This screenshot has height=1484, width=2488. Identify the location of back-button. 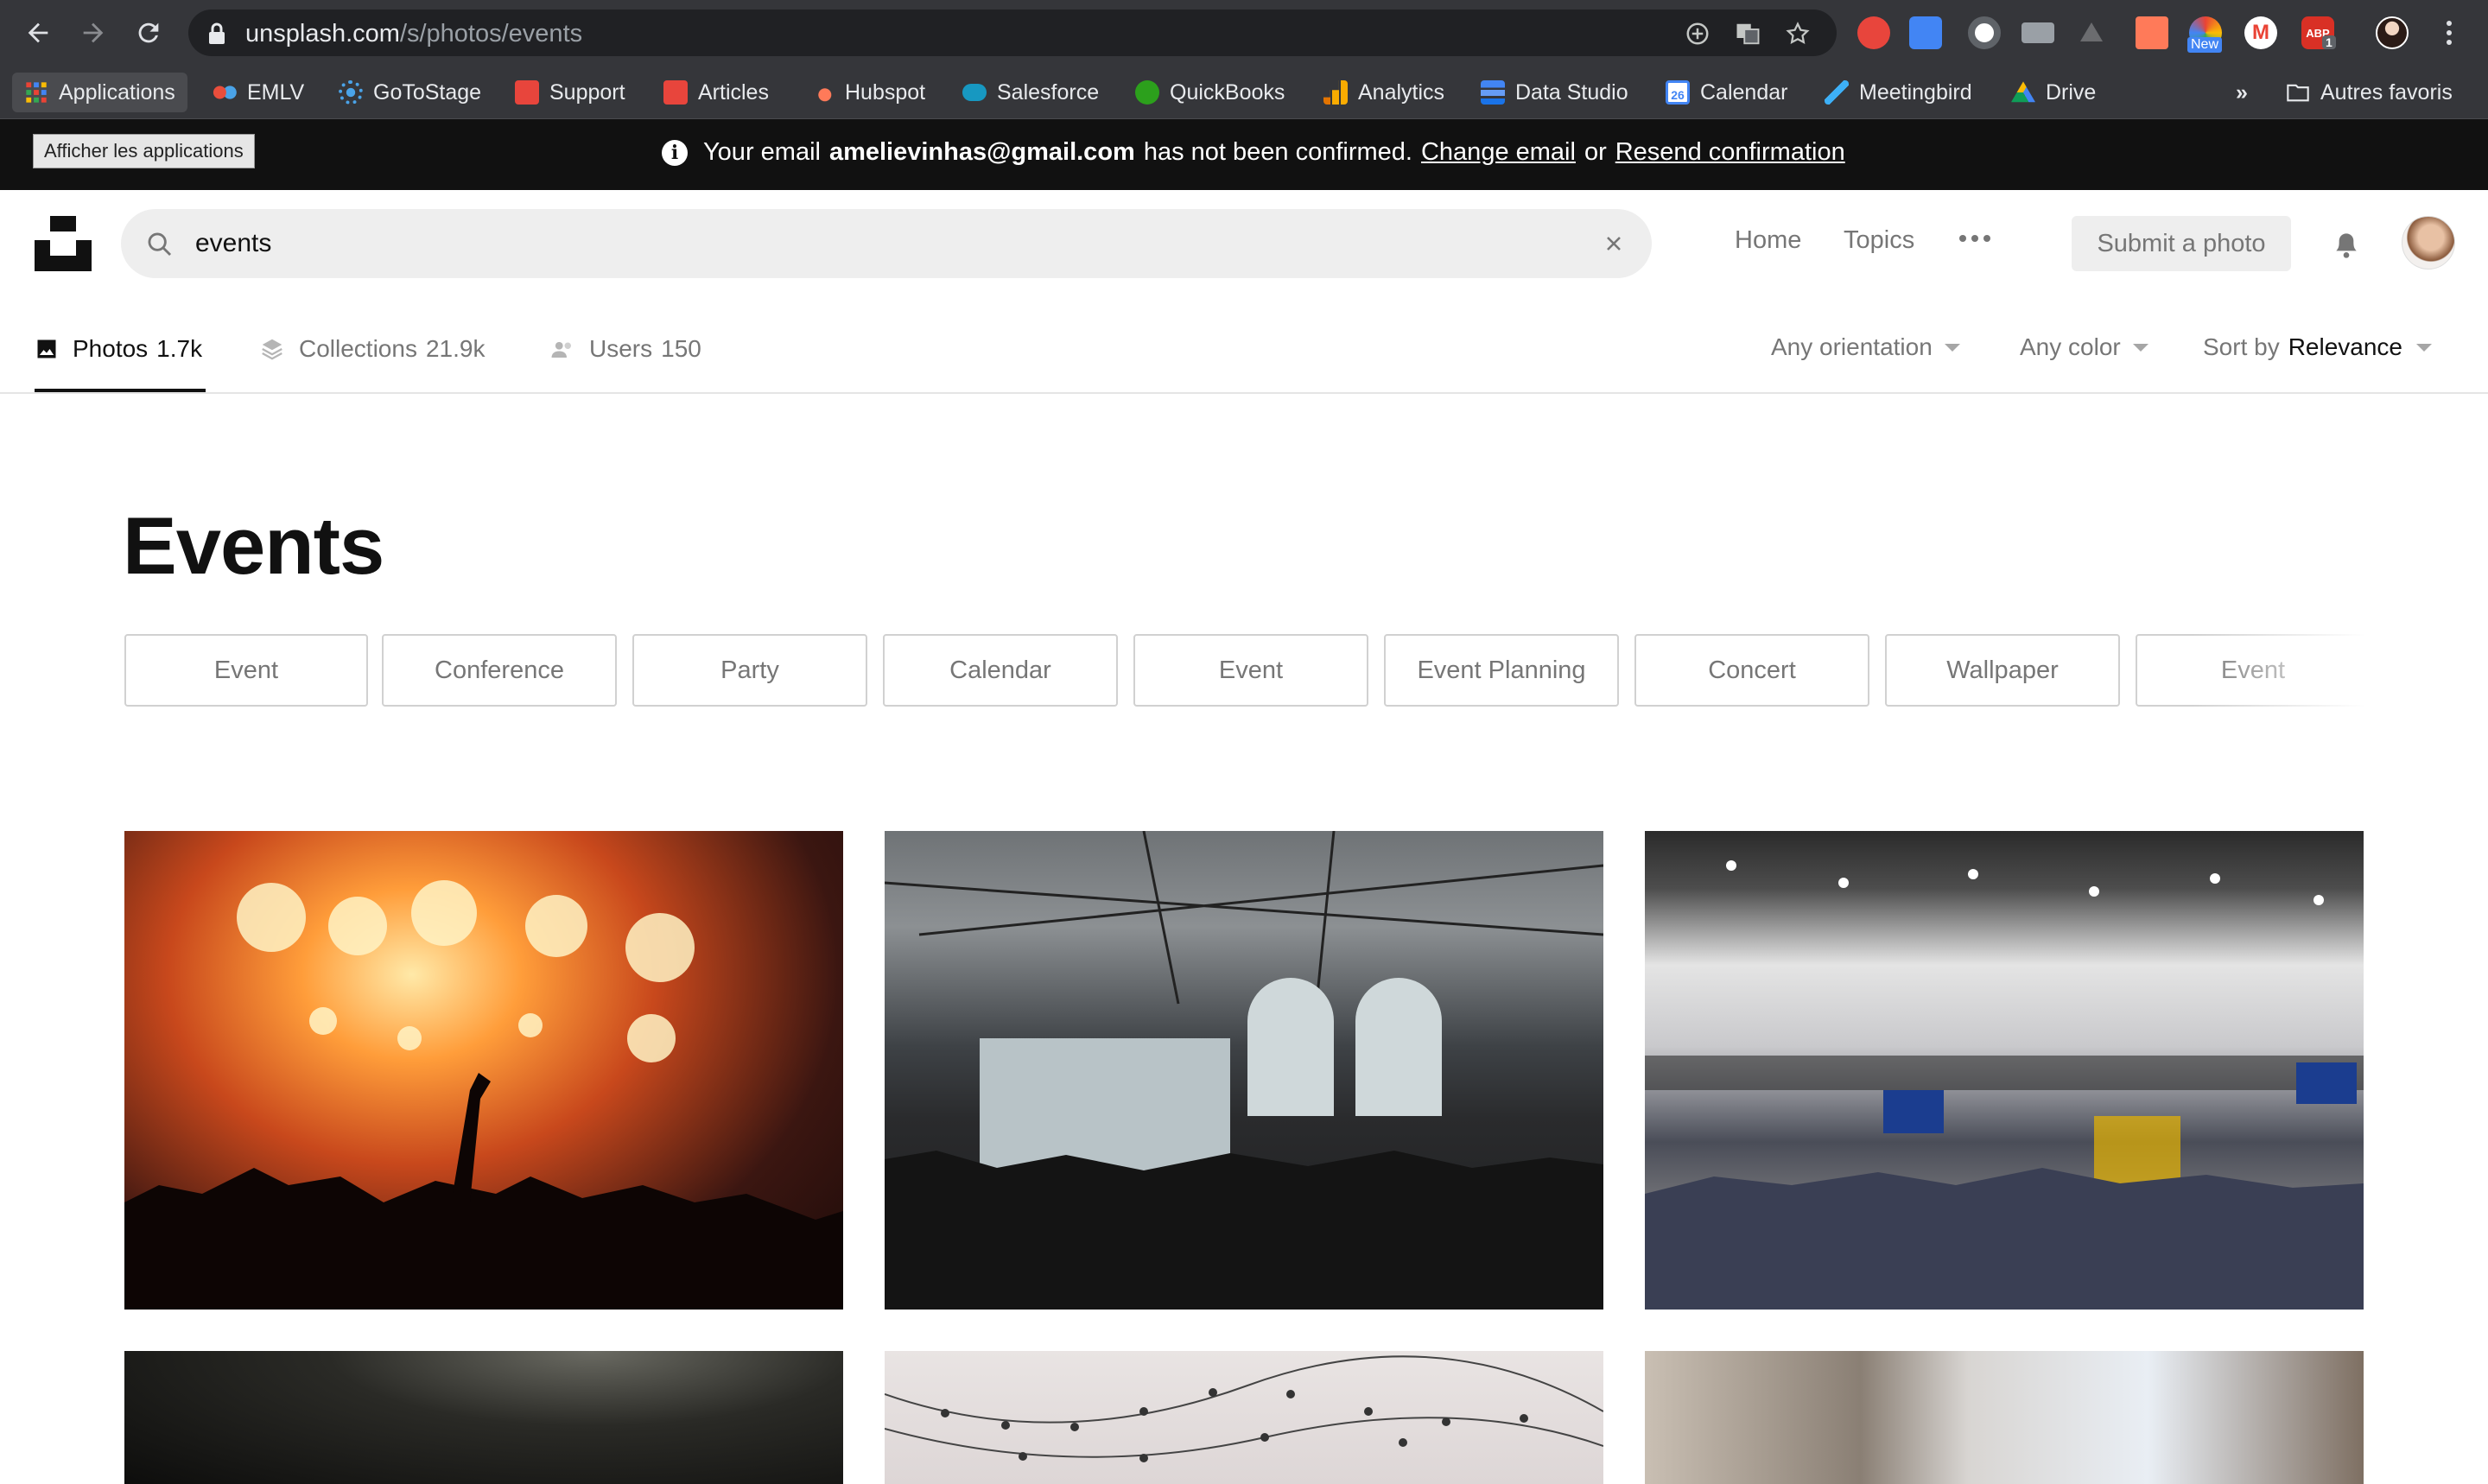
(38, 33).